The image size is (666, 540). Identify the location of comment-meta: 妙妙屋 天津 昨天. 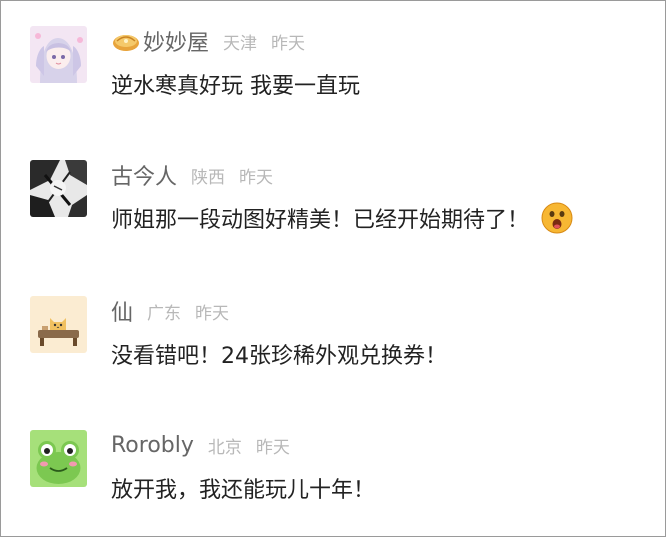
(208, 41).